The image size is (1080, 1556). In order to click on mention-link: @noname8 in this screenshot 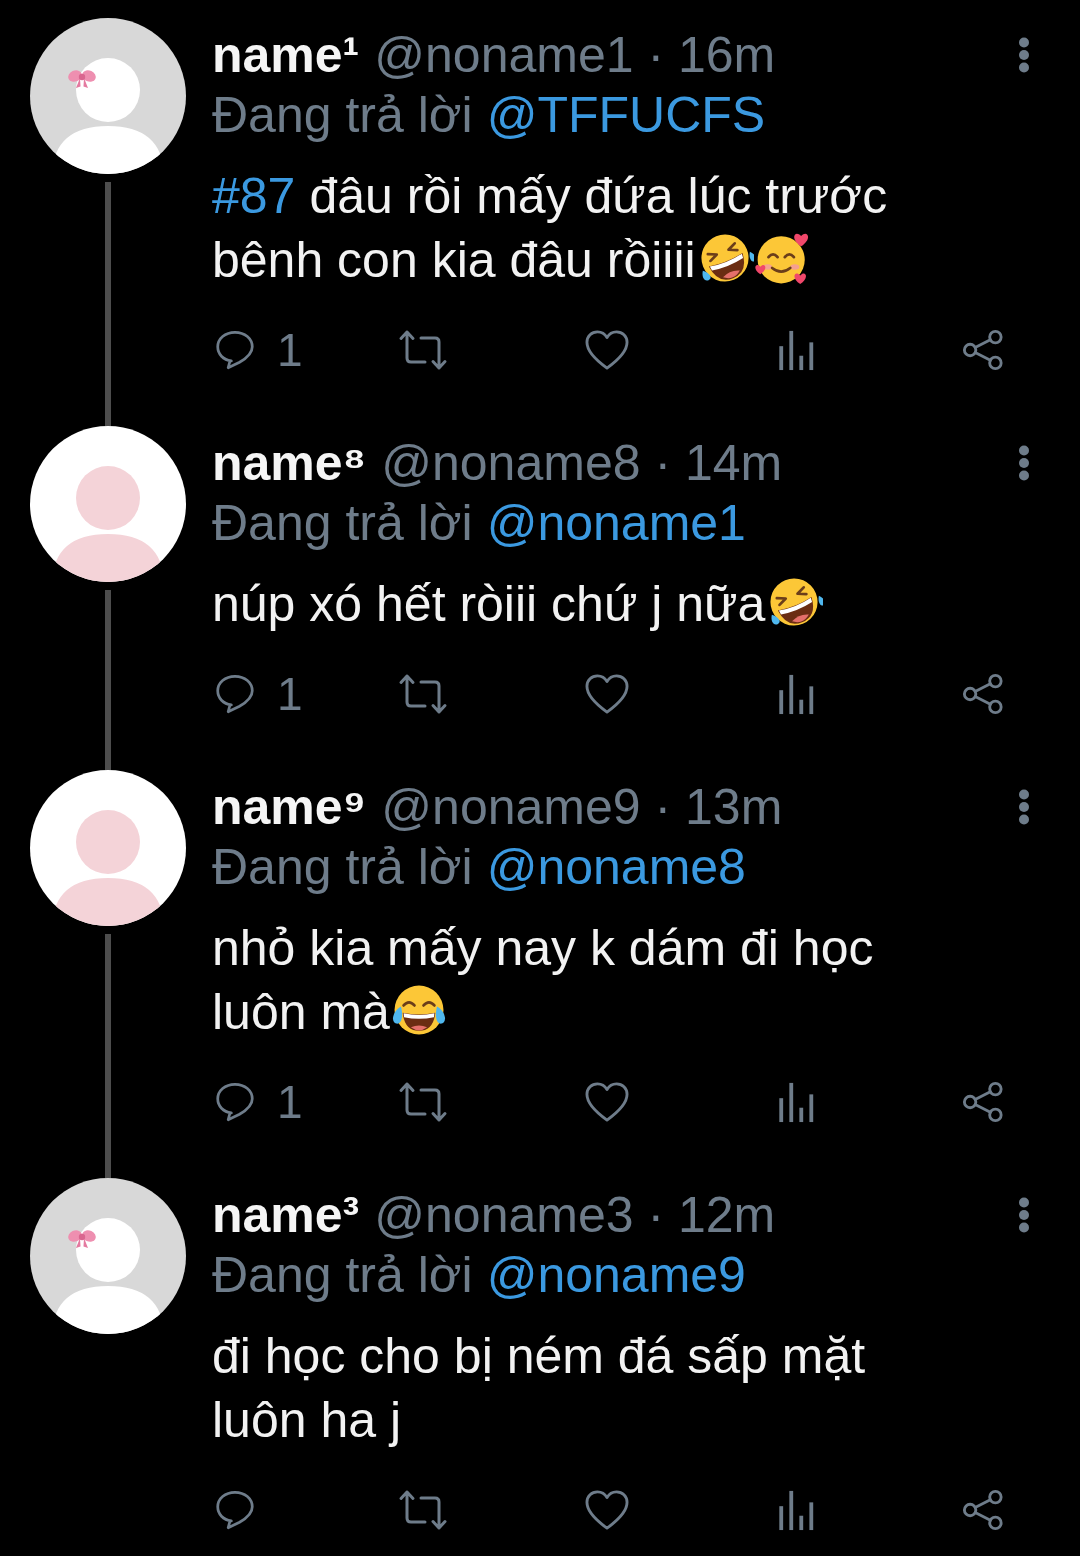, I will do `click(616, 867)`.